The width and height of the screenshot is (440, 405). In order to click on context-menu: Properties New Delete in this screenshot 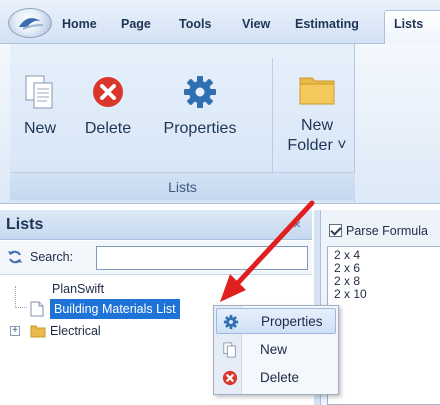, I will do `click(276, 350)`.